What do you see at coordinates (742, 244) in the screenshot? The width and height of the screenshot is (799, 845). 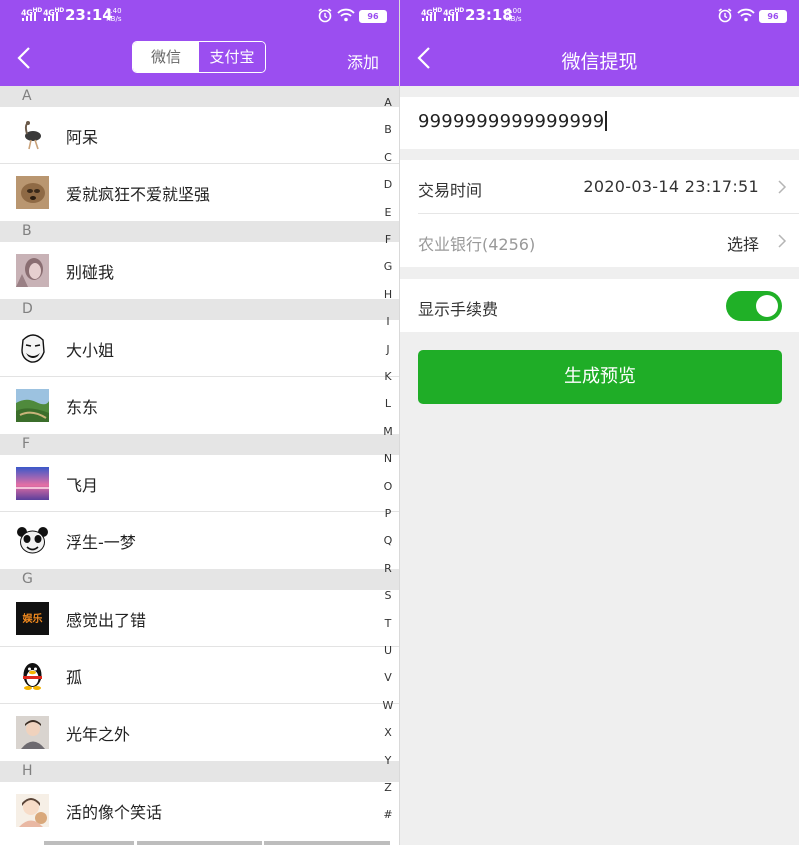 I see `bank-select-value: 选择` at bounding box center [742, 244].